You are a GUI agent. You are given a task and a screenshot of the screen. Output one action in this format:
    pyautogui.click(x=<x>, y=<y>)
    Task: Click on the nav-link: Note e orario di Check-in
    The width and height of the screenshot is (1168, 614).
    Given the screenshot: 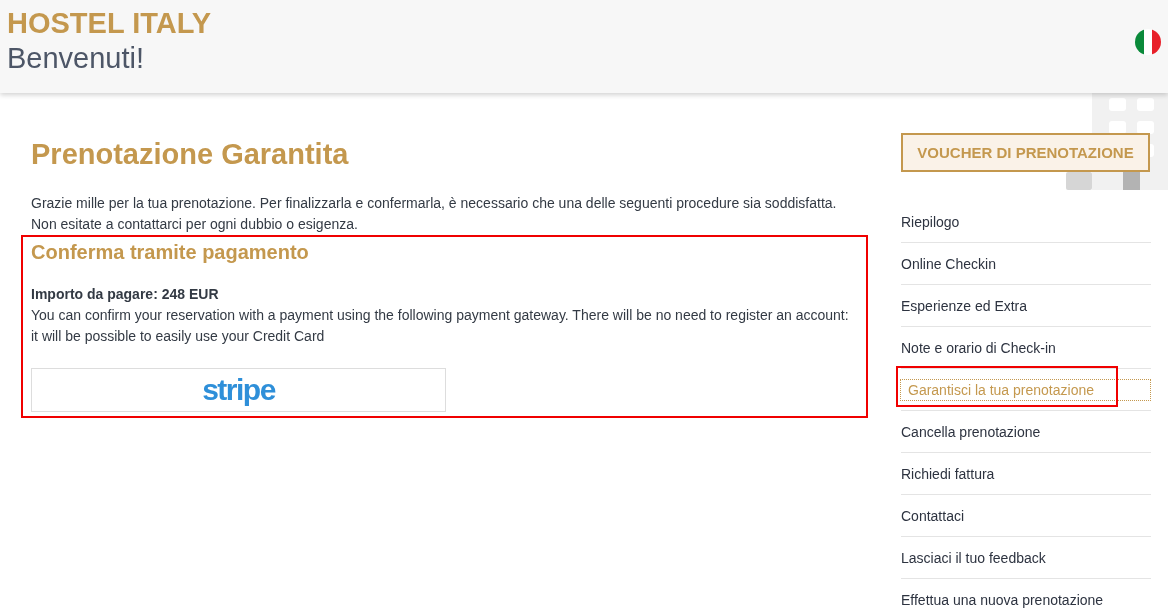 What is the action you would take?
    pyautogui.click(x=1025, y=348)
    